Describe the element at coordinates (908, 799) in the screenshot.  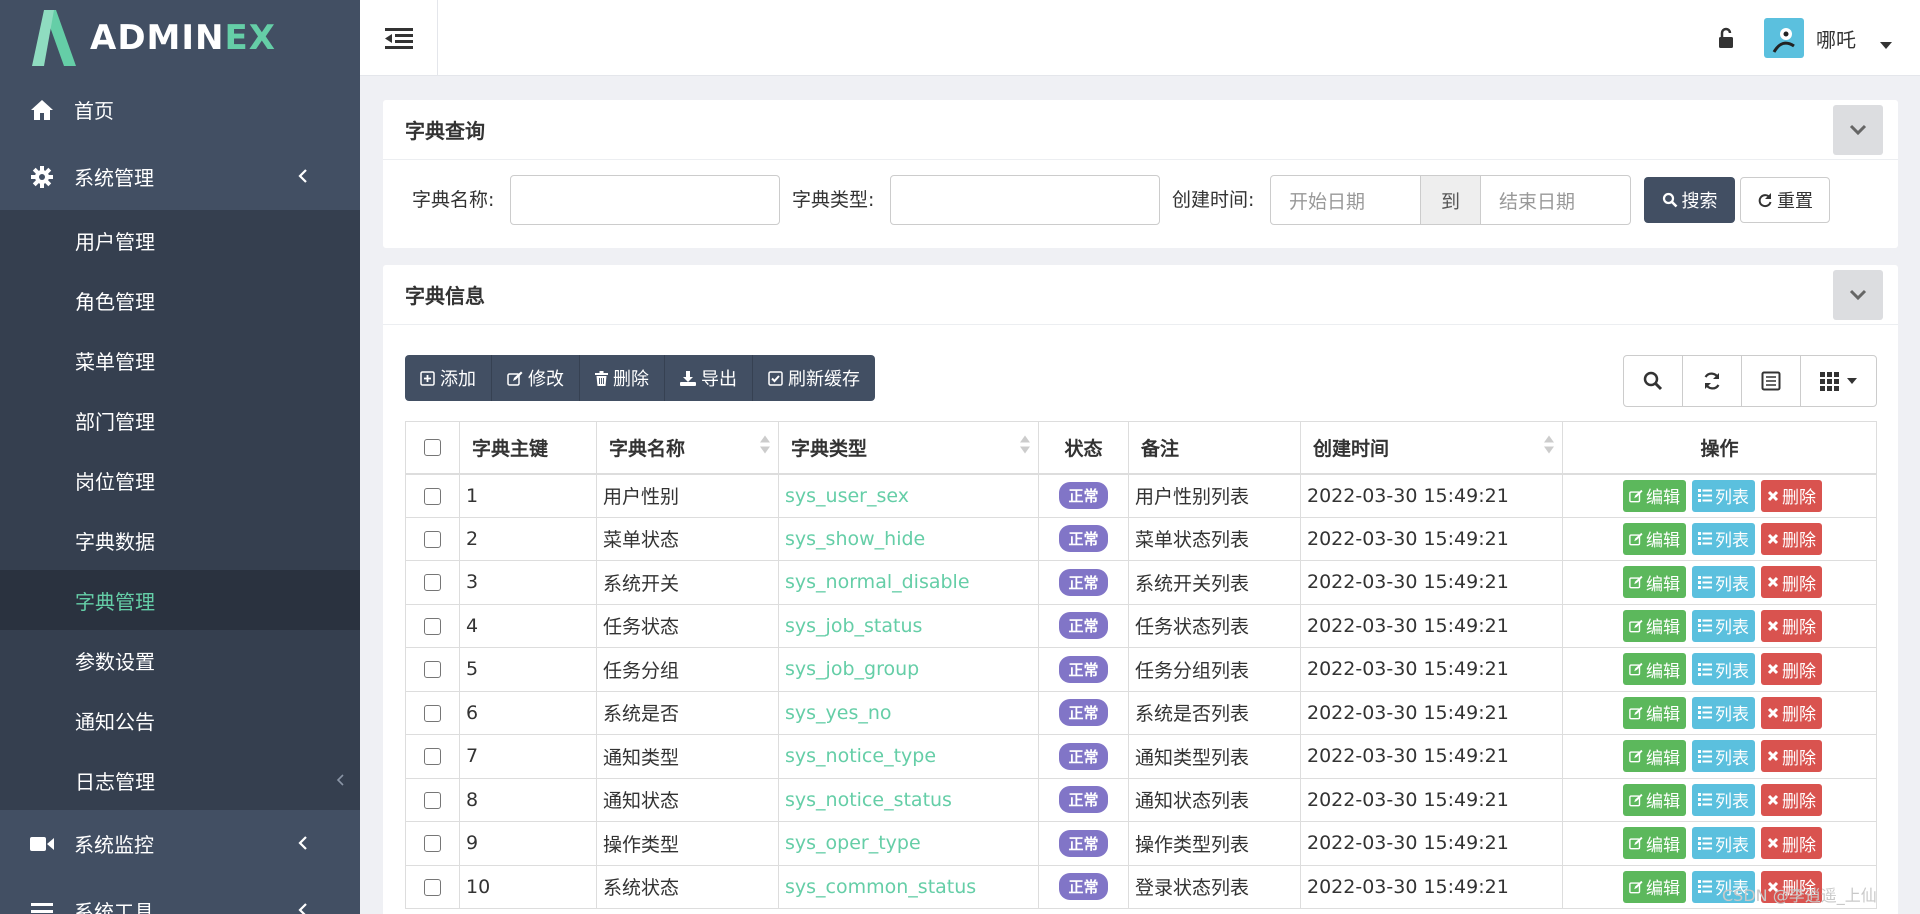
I see `cell-type-link: sys_notice_status` at that location.